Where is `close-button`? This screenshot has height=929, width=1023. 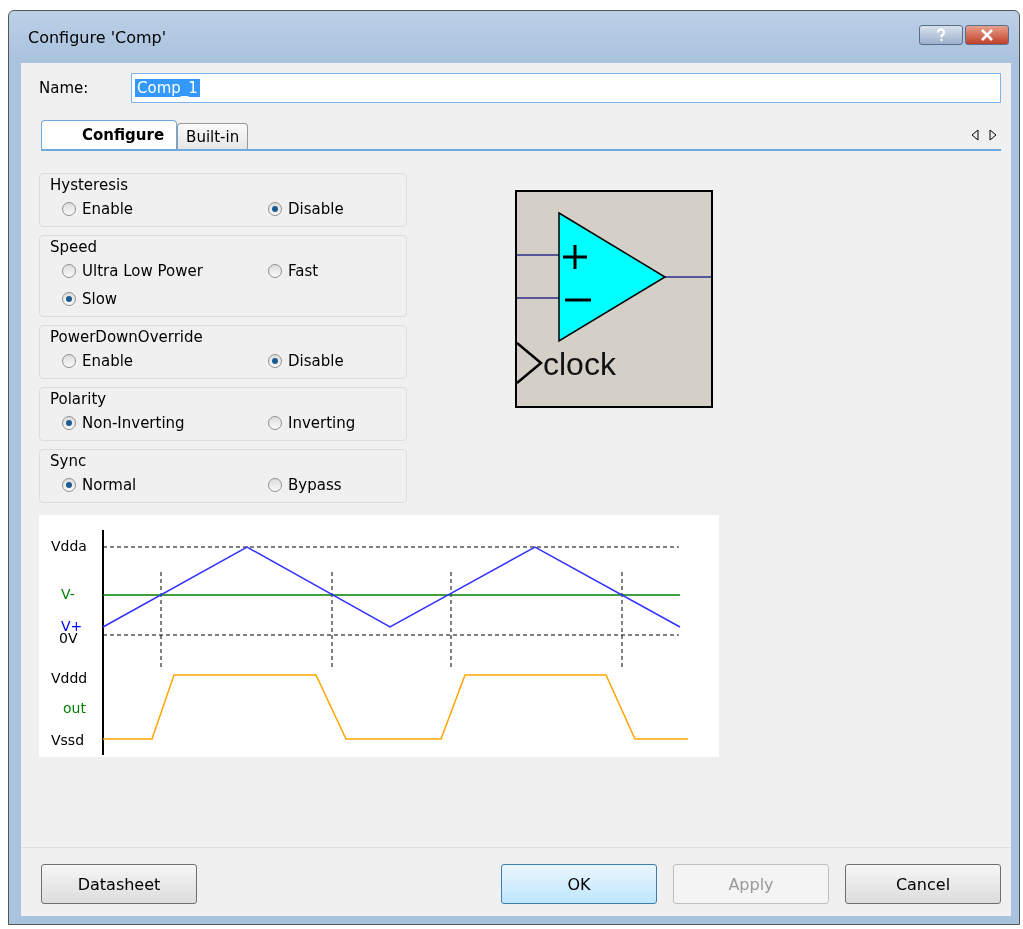 close-button is located at coordinates (987, 35).